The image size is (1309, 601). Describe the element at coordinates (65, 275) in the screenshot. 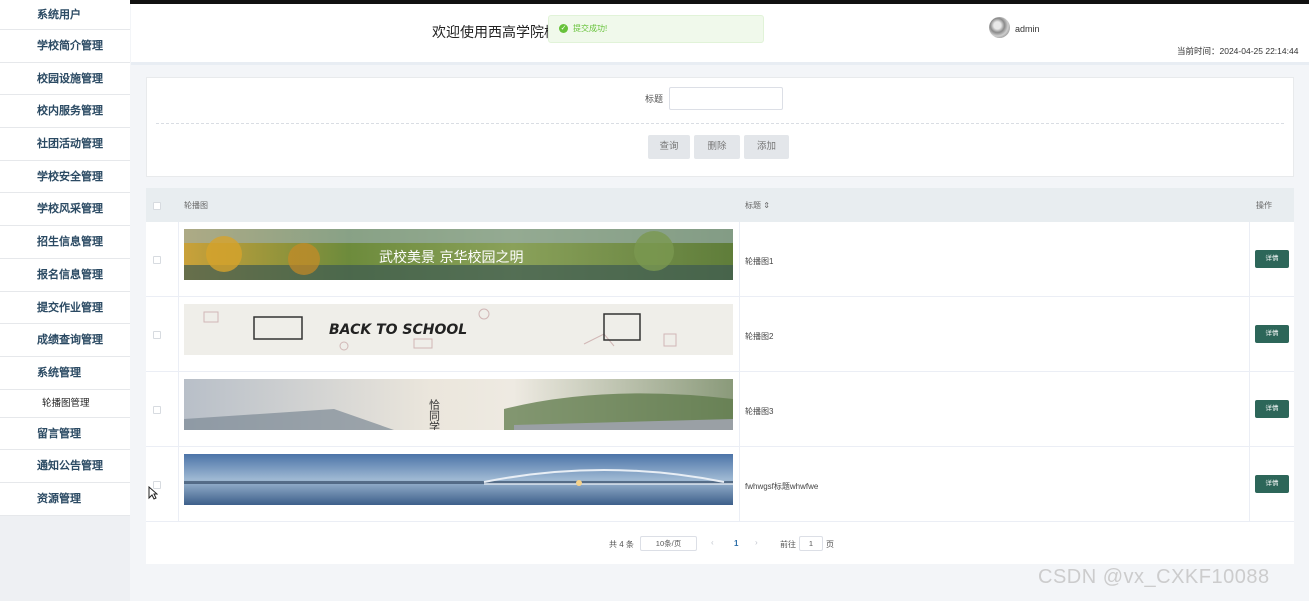

I see `sidebar-item-registration-info: 报名信息管理` at that location.